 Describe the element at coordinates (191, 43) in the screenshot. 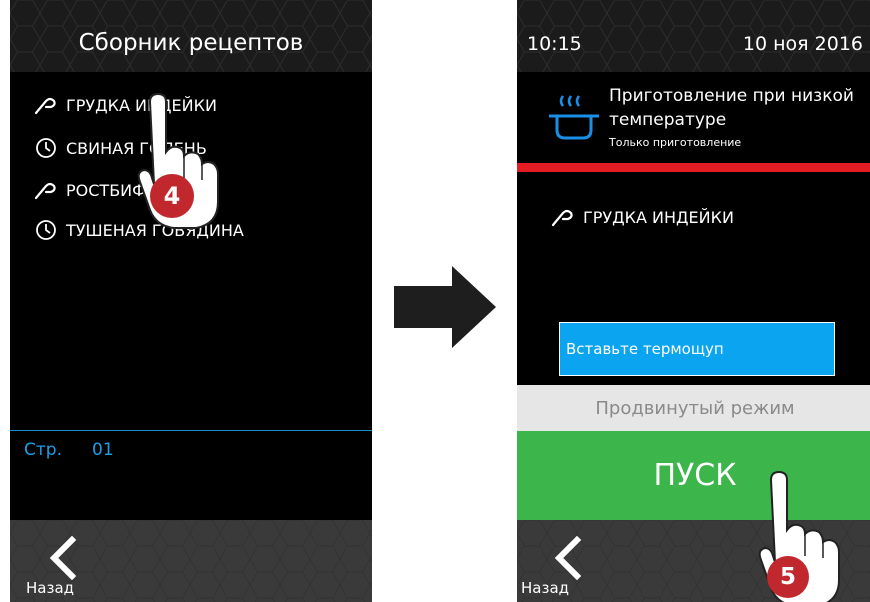

I see `page-title: Сборник рецептов` at that location.